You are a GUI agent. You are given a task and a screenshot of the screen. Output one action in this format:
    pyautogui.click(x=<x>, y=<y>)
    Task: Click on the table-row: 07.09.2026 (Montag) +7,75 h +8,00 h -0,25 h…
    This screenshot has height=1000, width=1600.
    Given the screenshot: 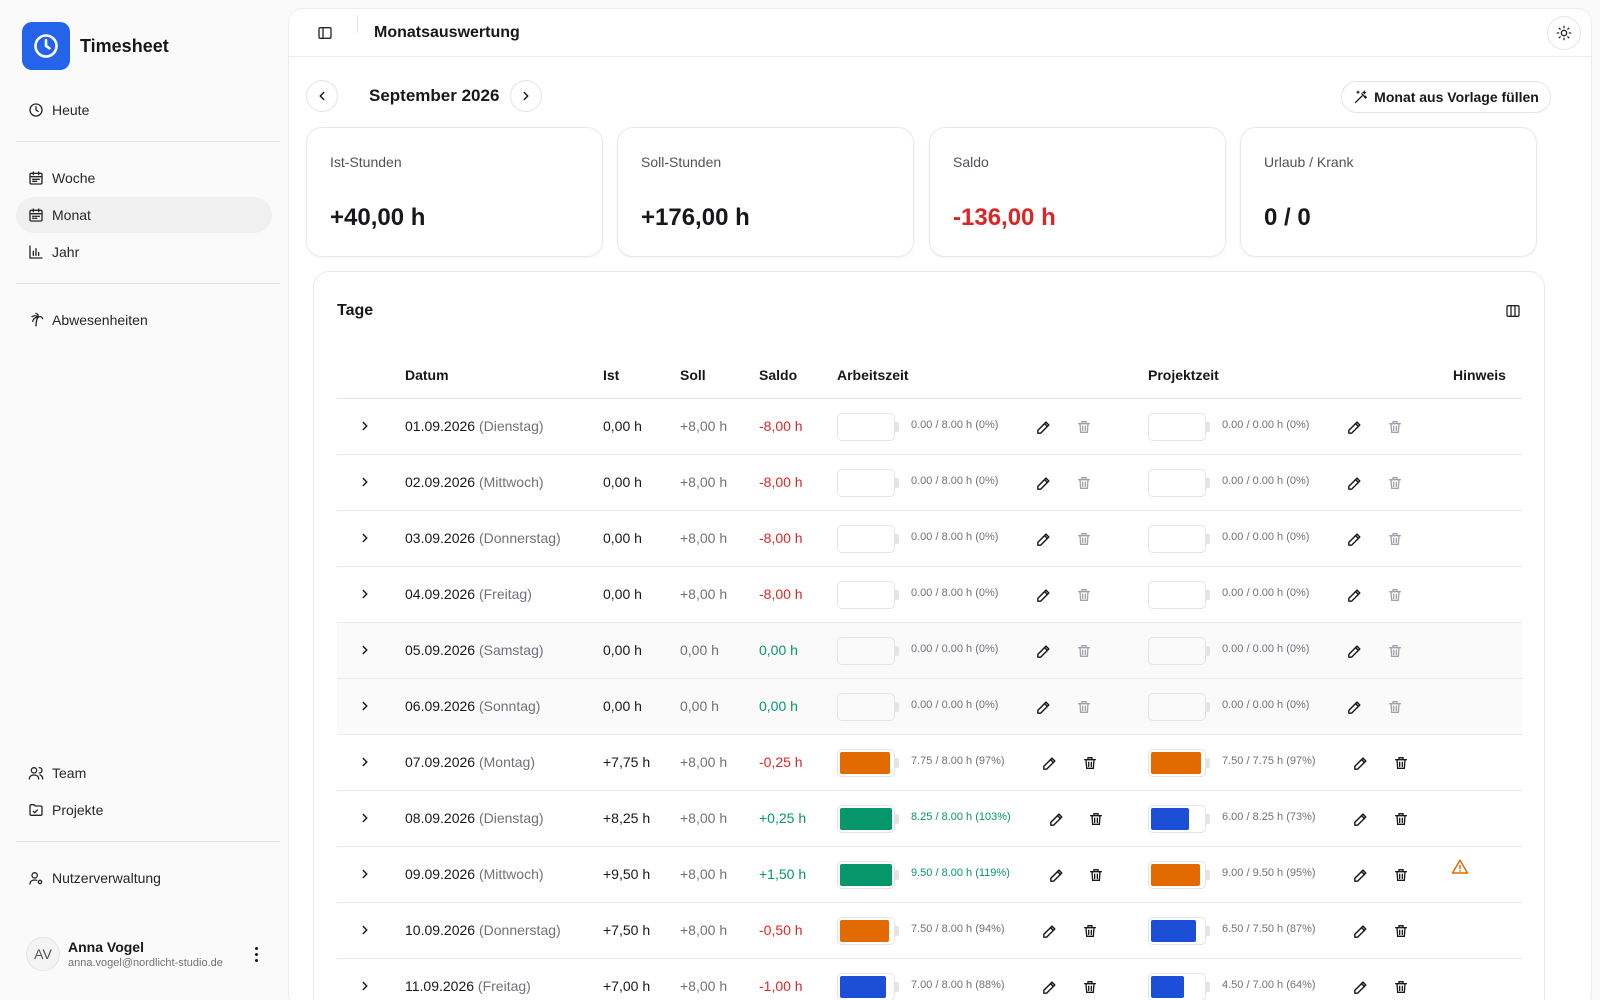 What is the action you would take?
    pyautogui.click(x=929, y=763)
    